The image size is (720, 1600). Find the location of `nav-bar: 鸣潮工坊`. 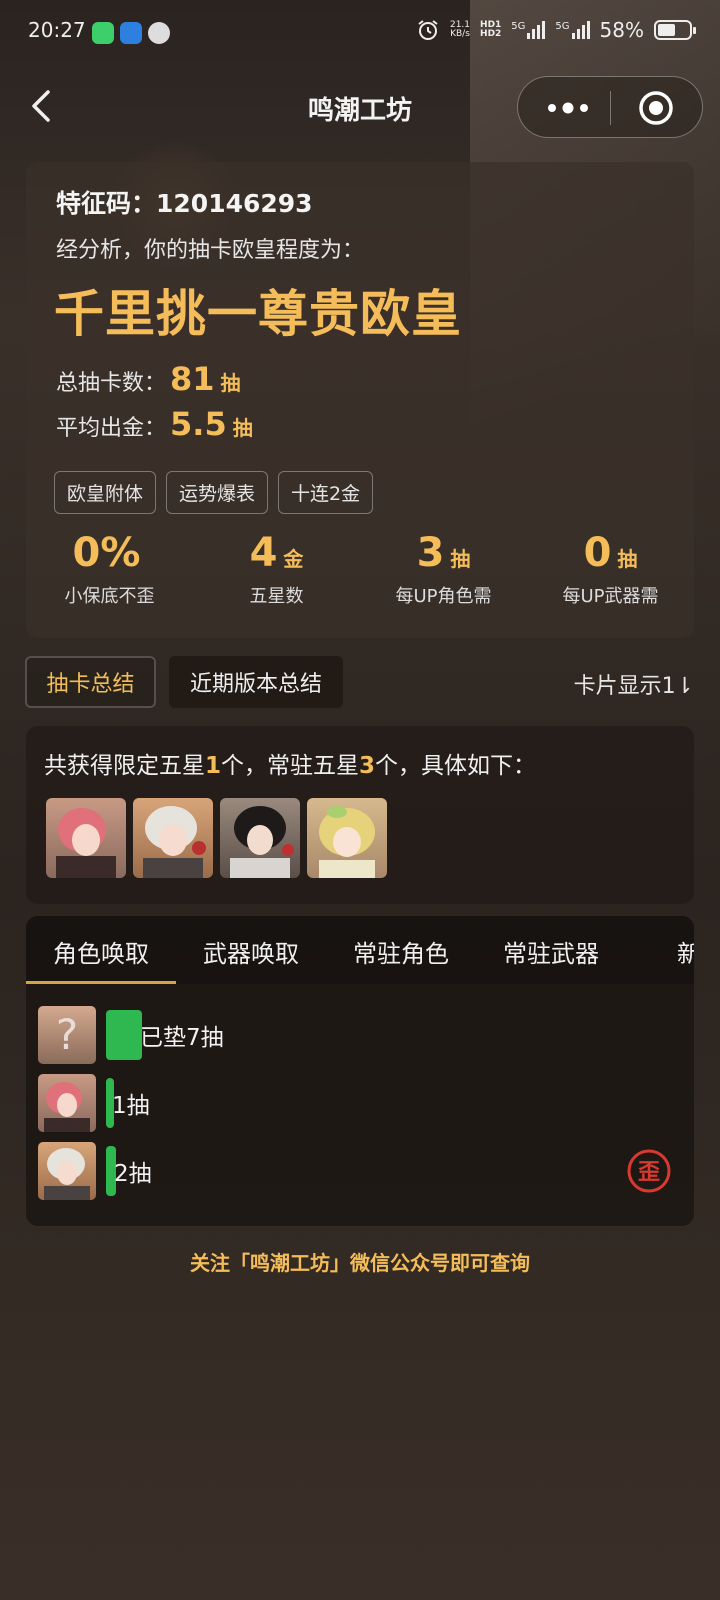

nav-bar: 鸣潮工坊 is located at coordinates (360, 107).